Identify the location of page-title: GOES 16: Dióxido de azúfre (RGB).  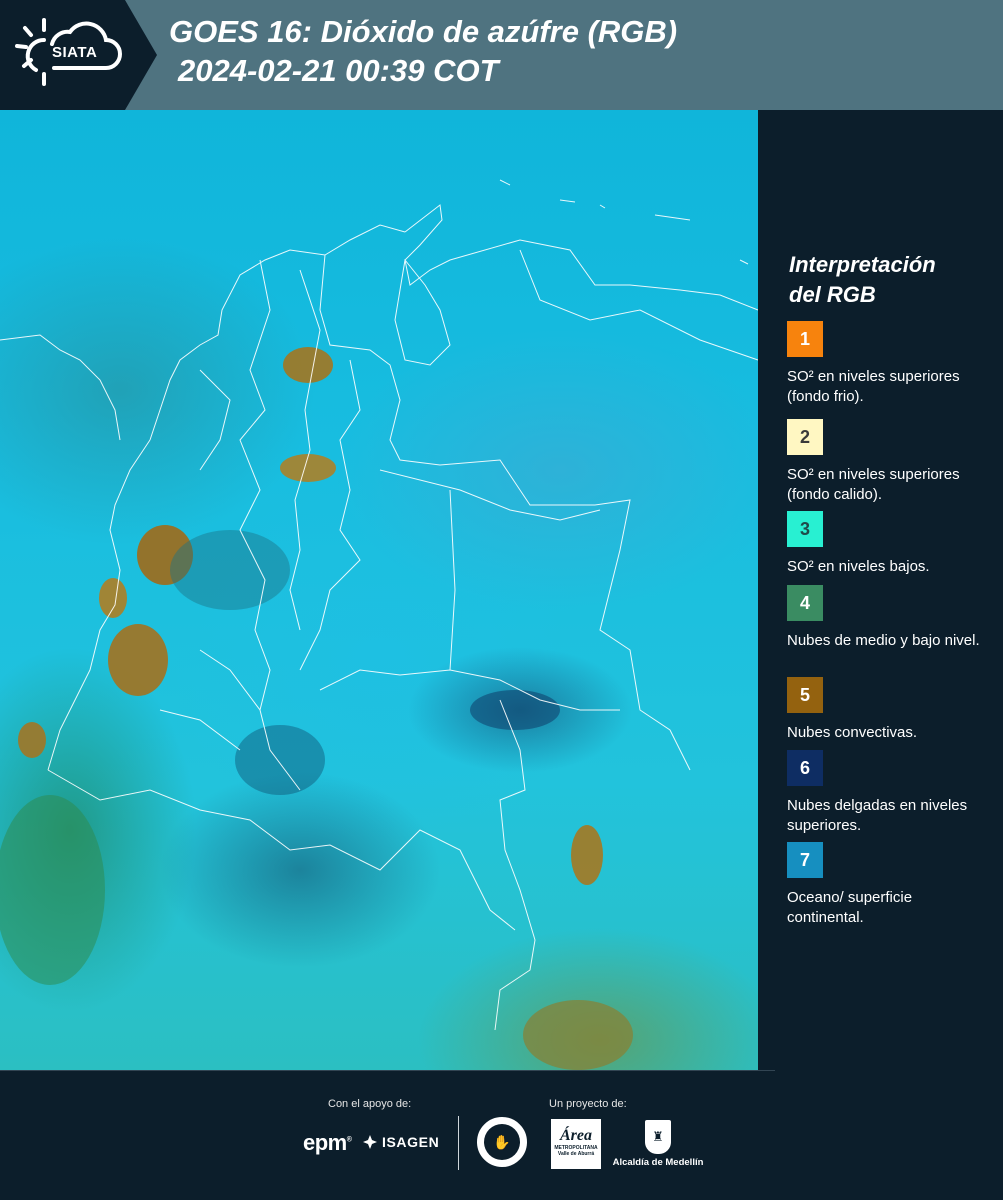
(423, 31).